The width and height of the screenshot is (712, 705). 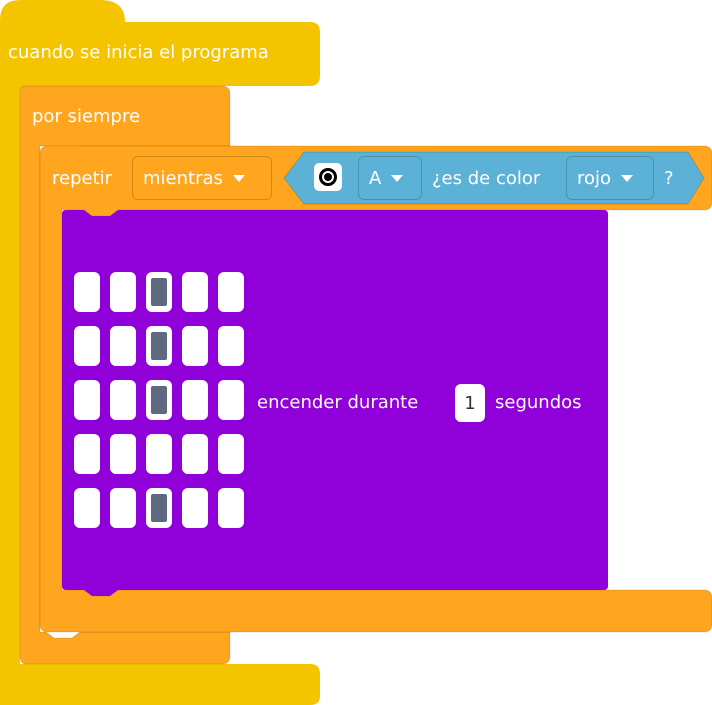 I want to click on light-text-before: encender durante, so click(x=338, y=402).